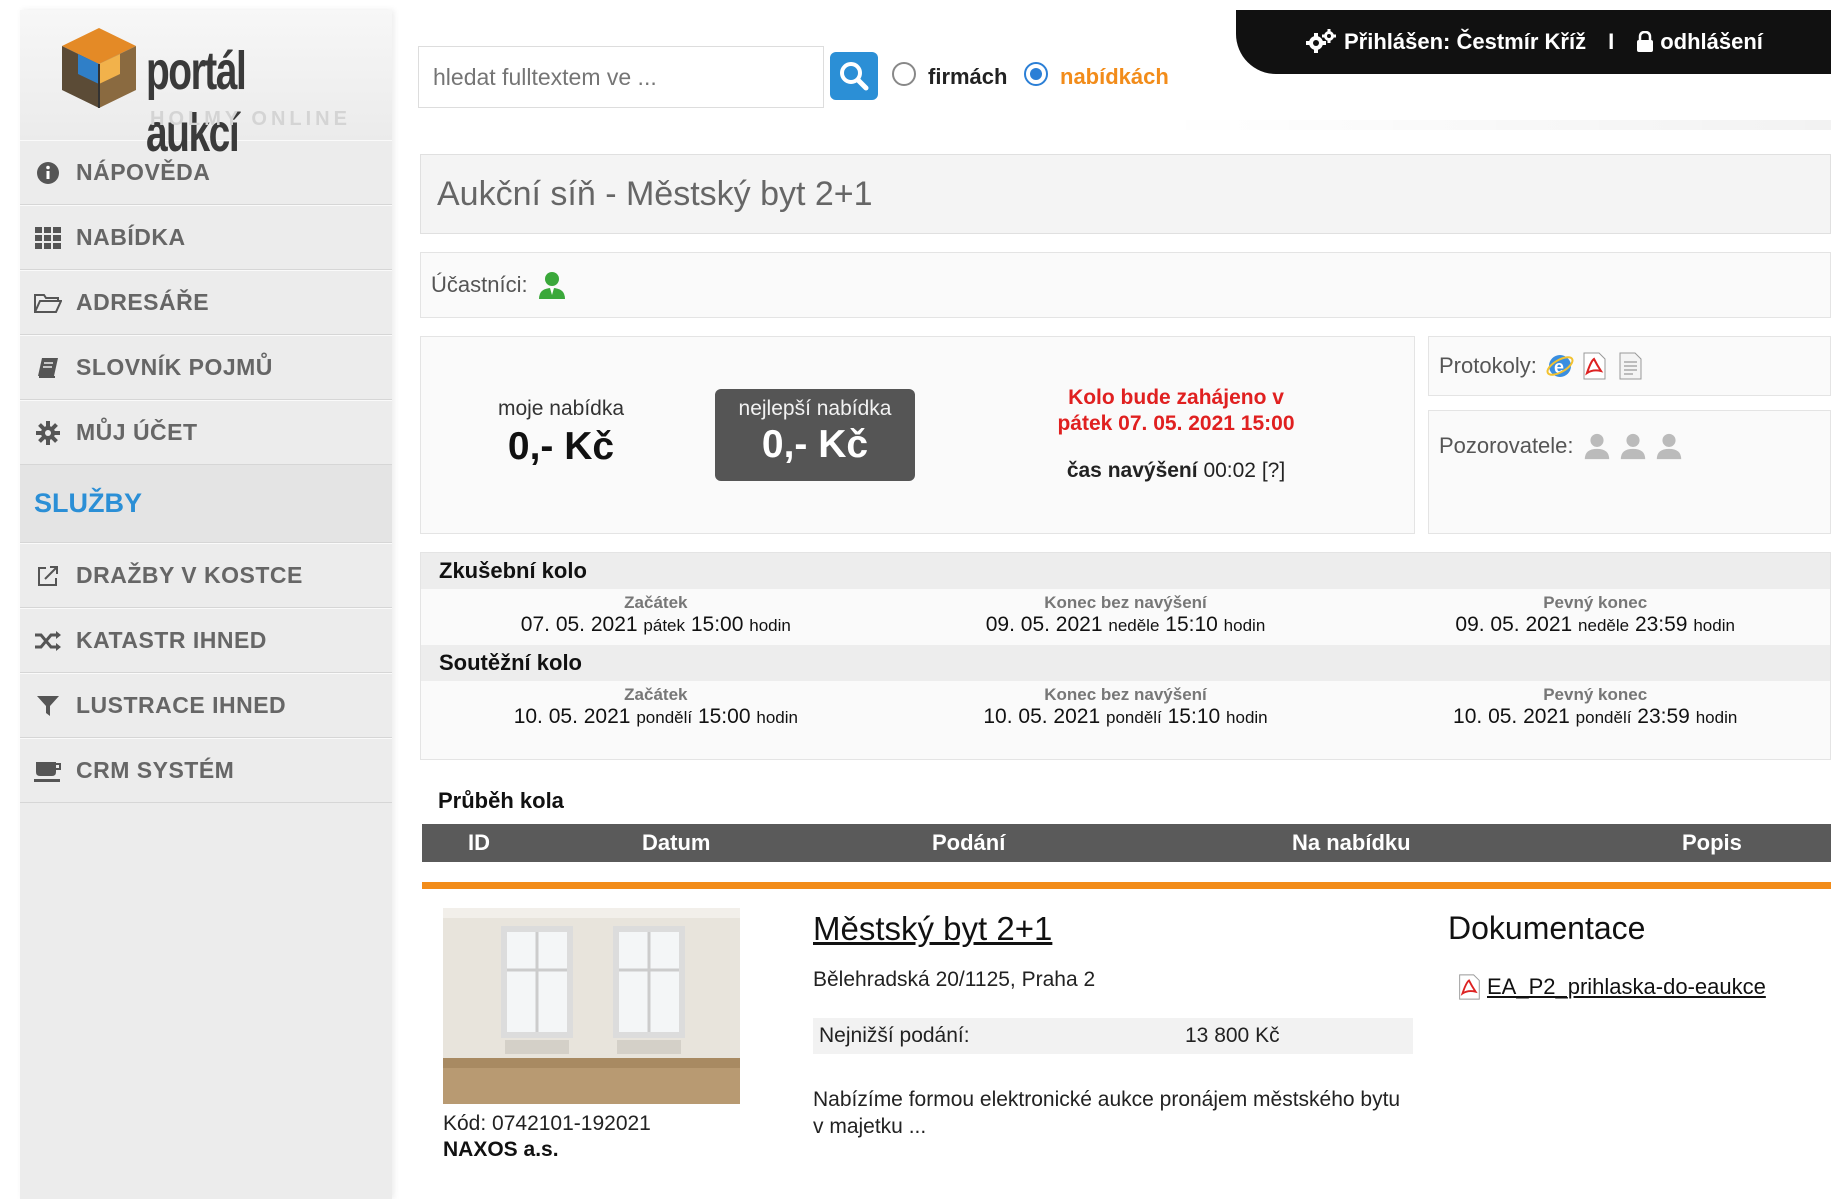 The width and height of the screenshot is (1831, 1199). What do you see at coordinates (479, 843) in the screenshot?
I see `col-id: ID` at bounding box center [479, 843].